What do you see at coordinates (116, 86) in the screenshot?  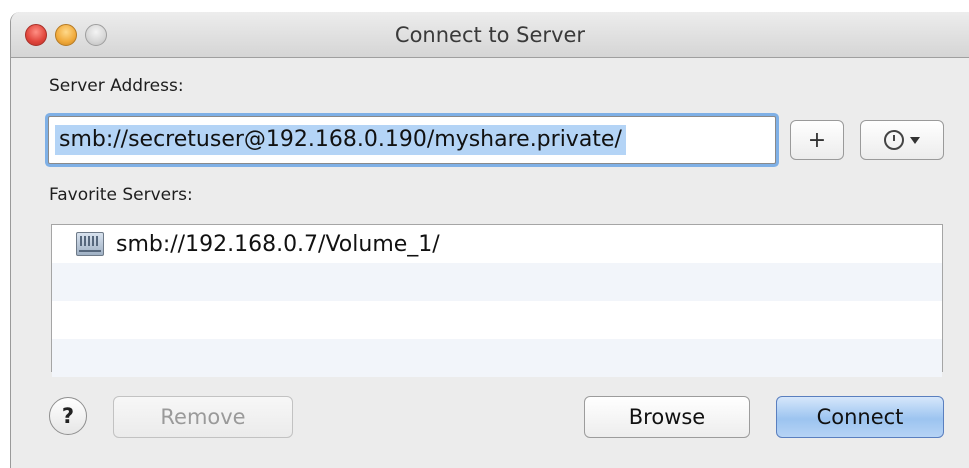 I see `server-address-label: Server Address:` at bounding box center [116, 86].